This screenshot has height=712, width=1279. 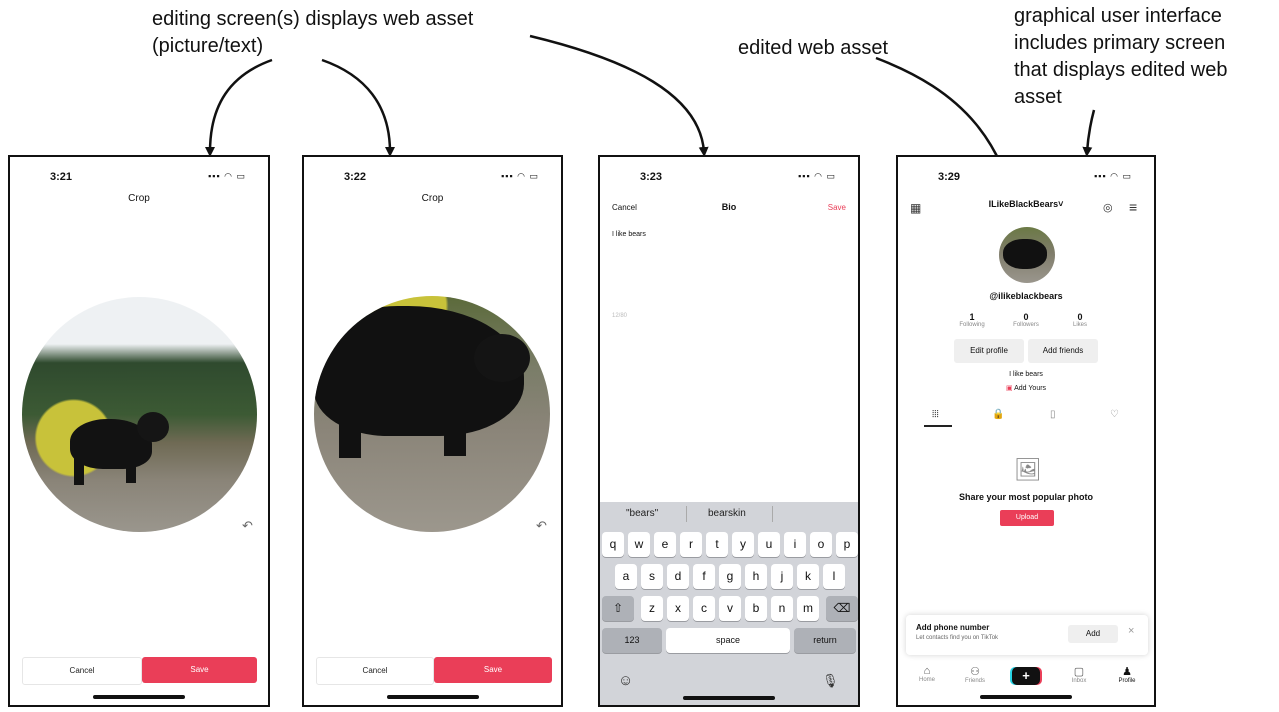 What do you see at coordinates (727, 513) in the screenshot?
I see `suggestion-2: bearskin` at bounding box center [727, 513].